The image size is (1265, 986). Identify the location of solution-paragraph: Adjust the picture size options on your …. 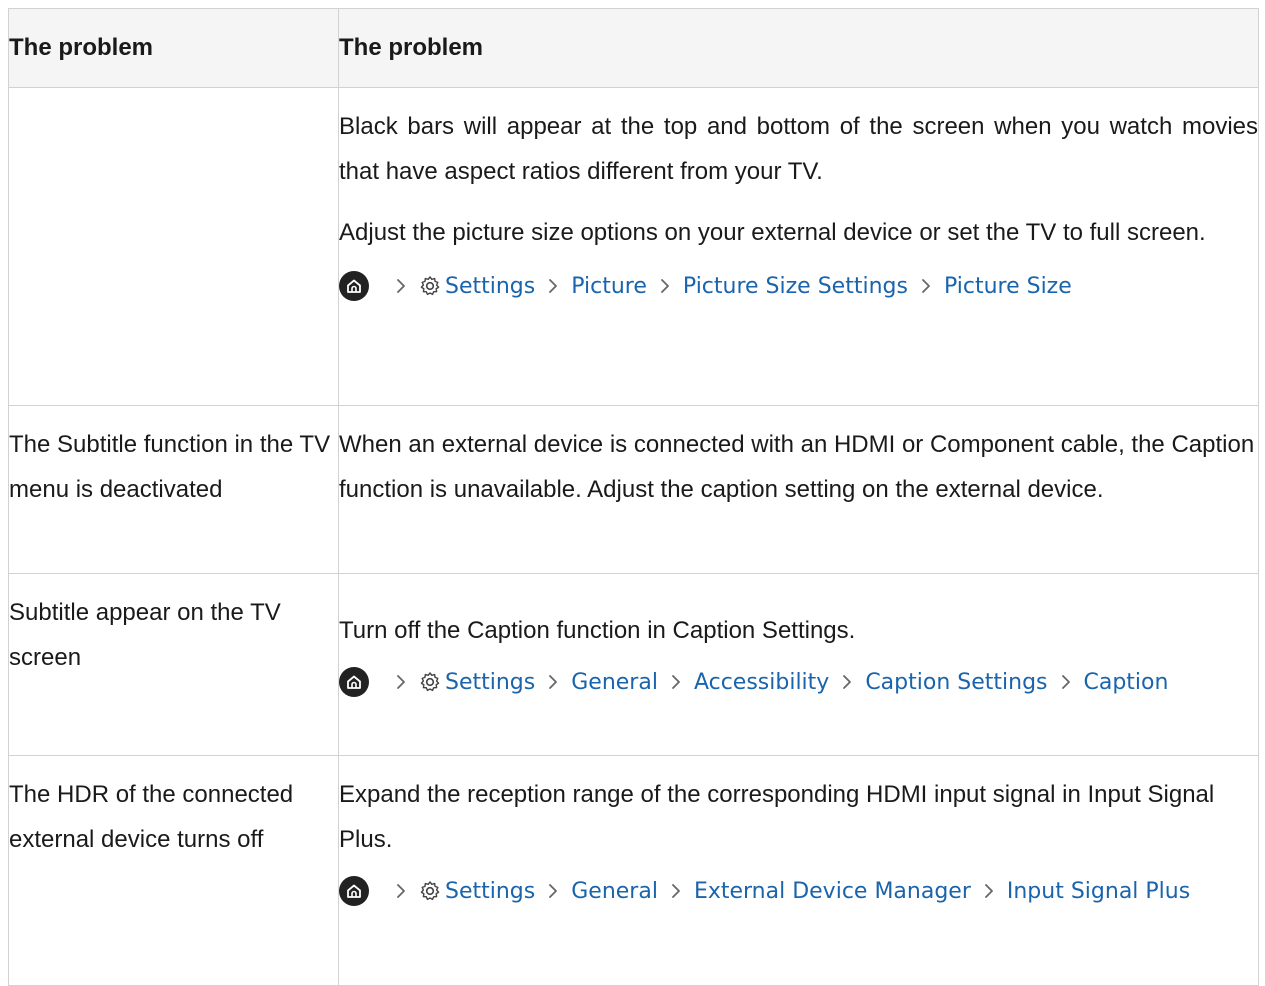
(772, 232).